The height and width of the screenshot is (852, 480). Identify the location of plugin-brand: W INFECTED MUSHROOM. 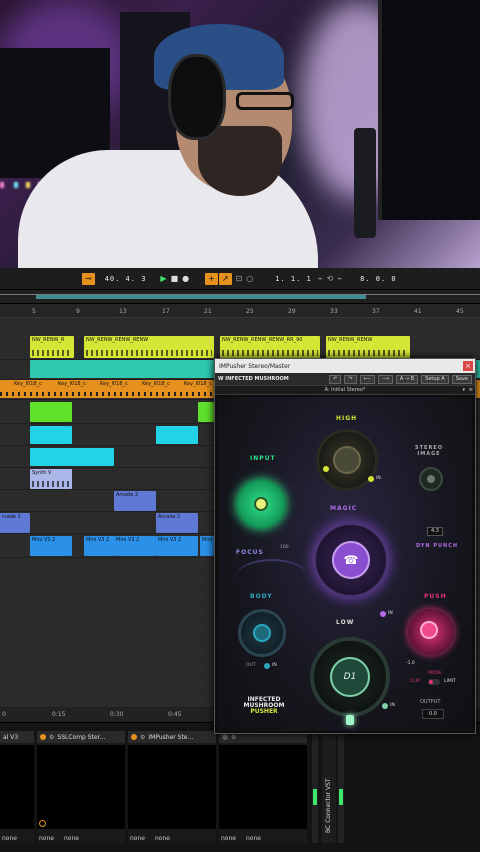
(253, 379).